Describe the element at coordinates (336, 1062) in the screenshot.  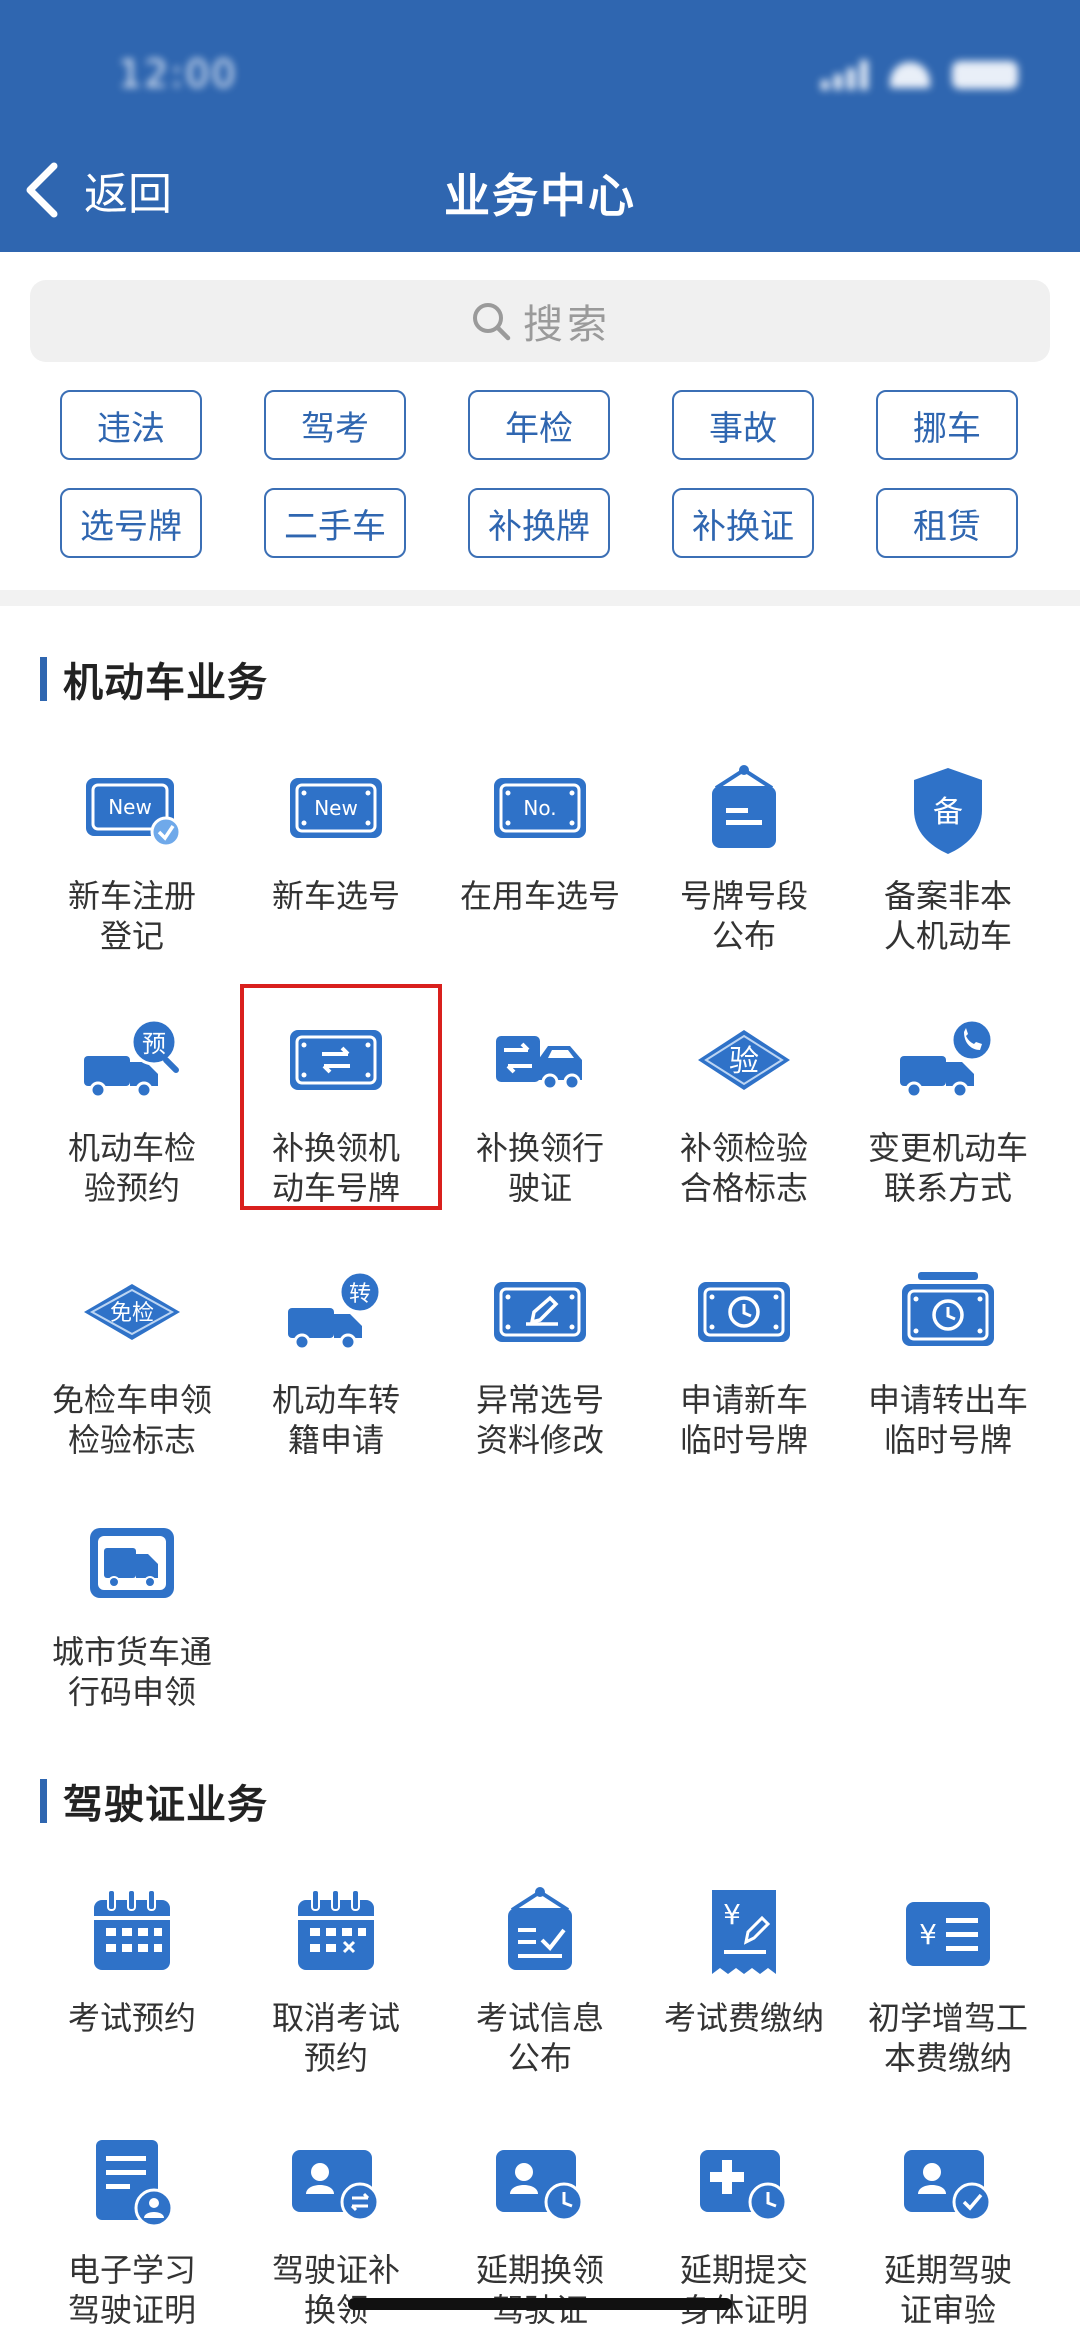
I see `plate-exchange-icon` at that location.